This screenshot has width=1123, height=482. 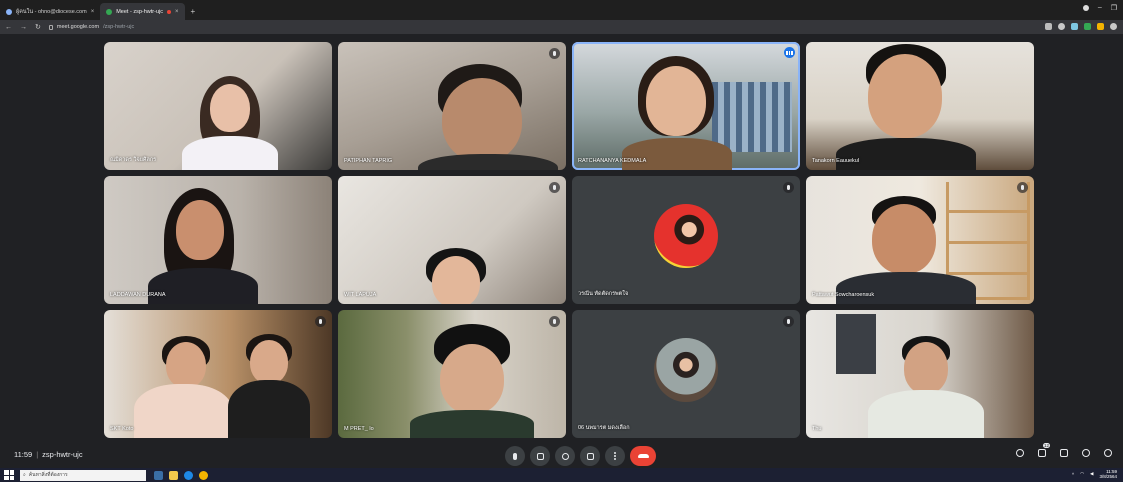 I want to click on participant-tile: LADDAWAN DURANA, so click(x=218, y=240).